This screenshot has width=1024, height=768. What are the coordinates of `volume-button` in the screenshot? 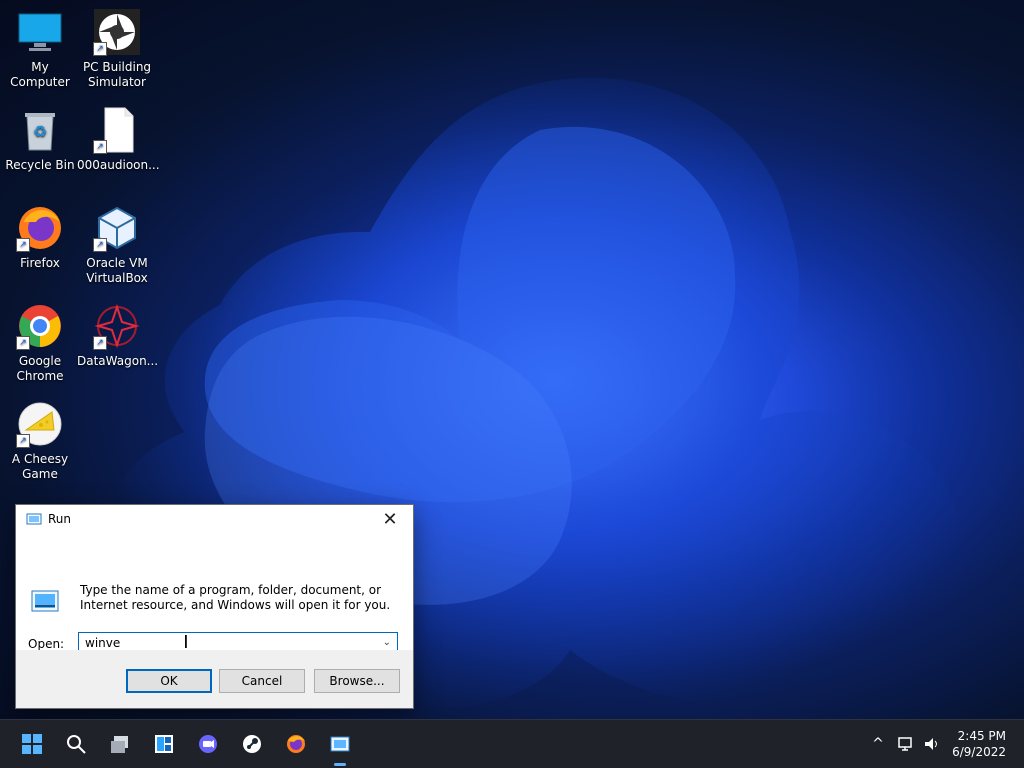 It's located at (932, 744).